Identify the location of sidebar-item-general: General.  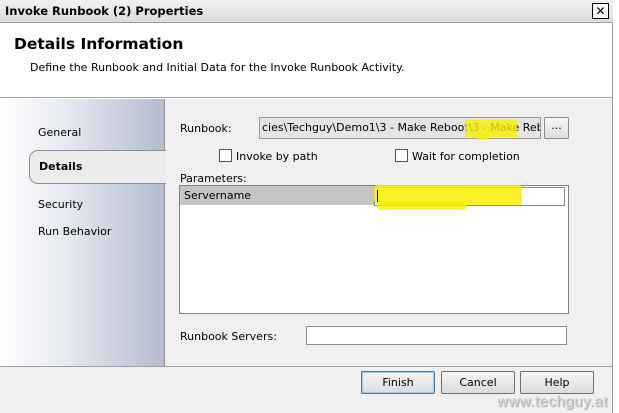
(59, 132).